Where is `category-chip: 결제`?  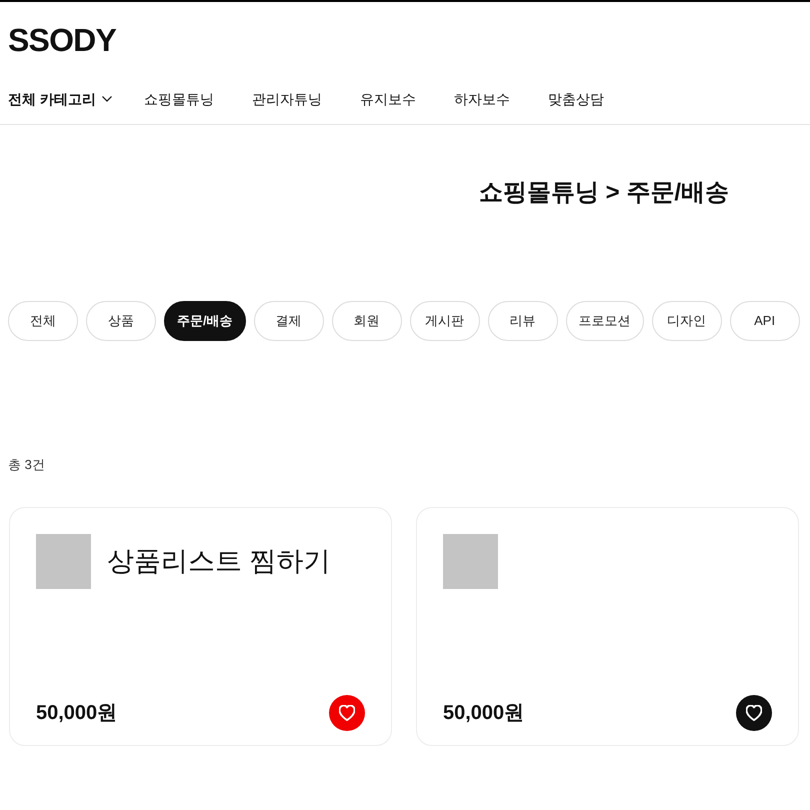
category-chip: 결제 is located at coordinates (289, 321).